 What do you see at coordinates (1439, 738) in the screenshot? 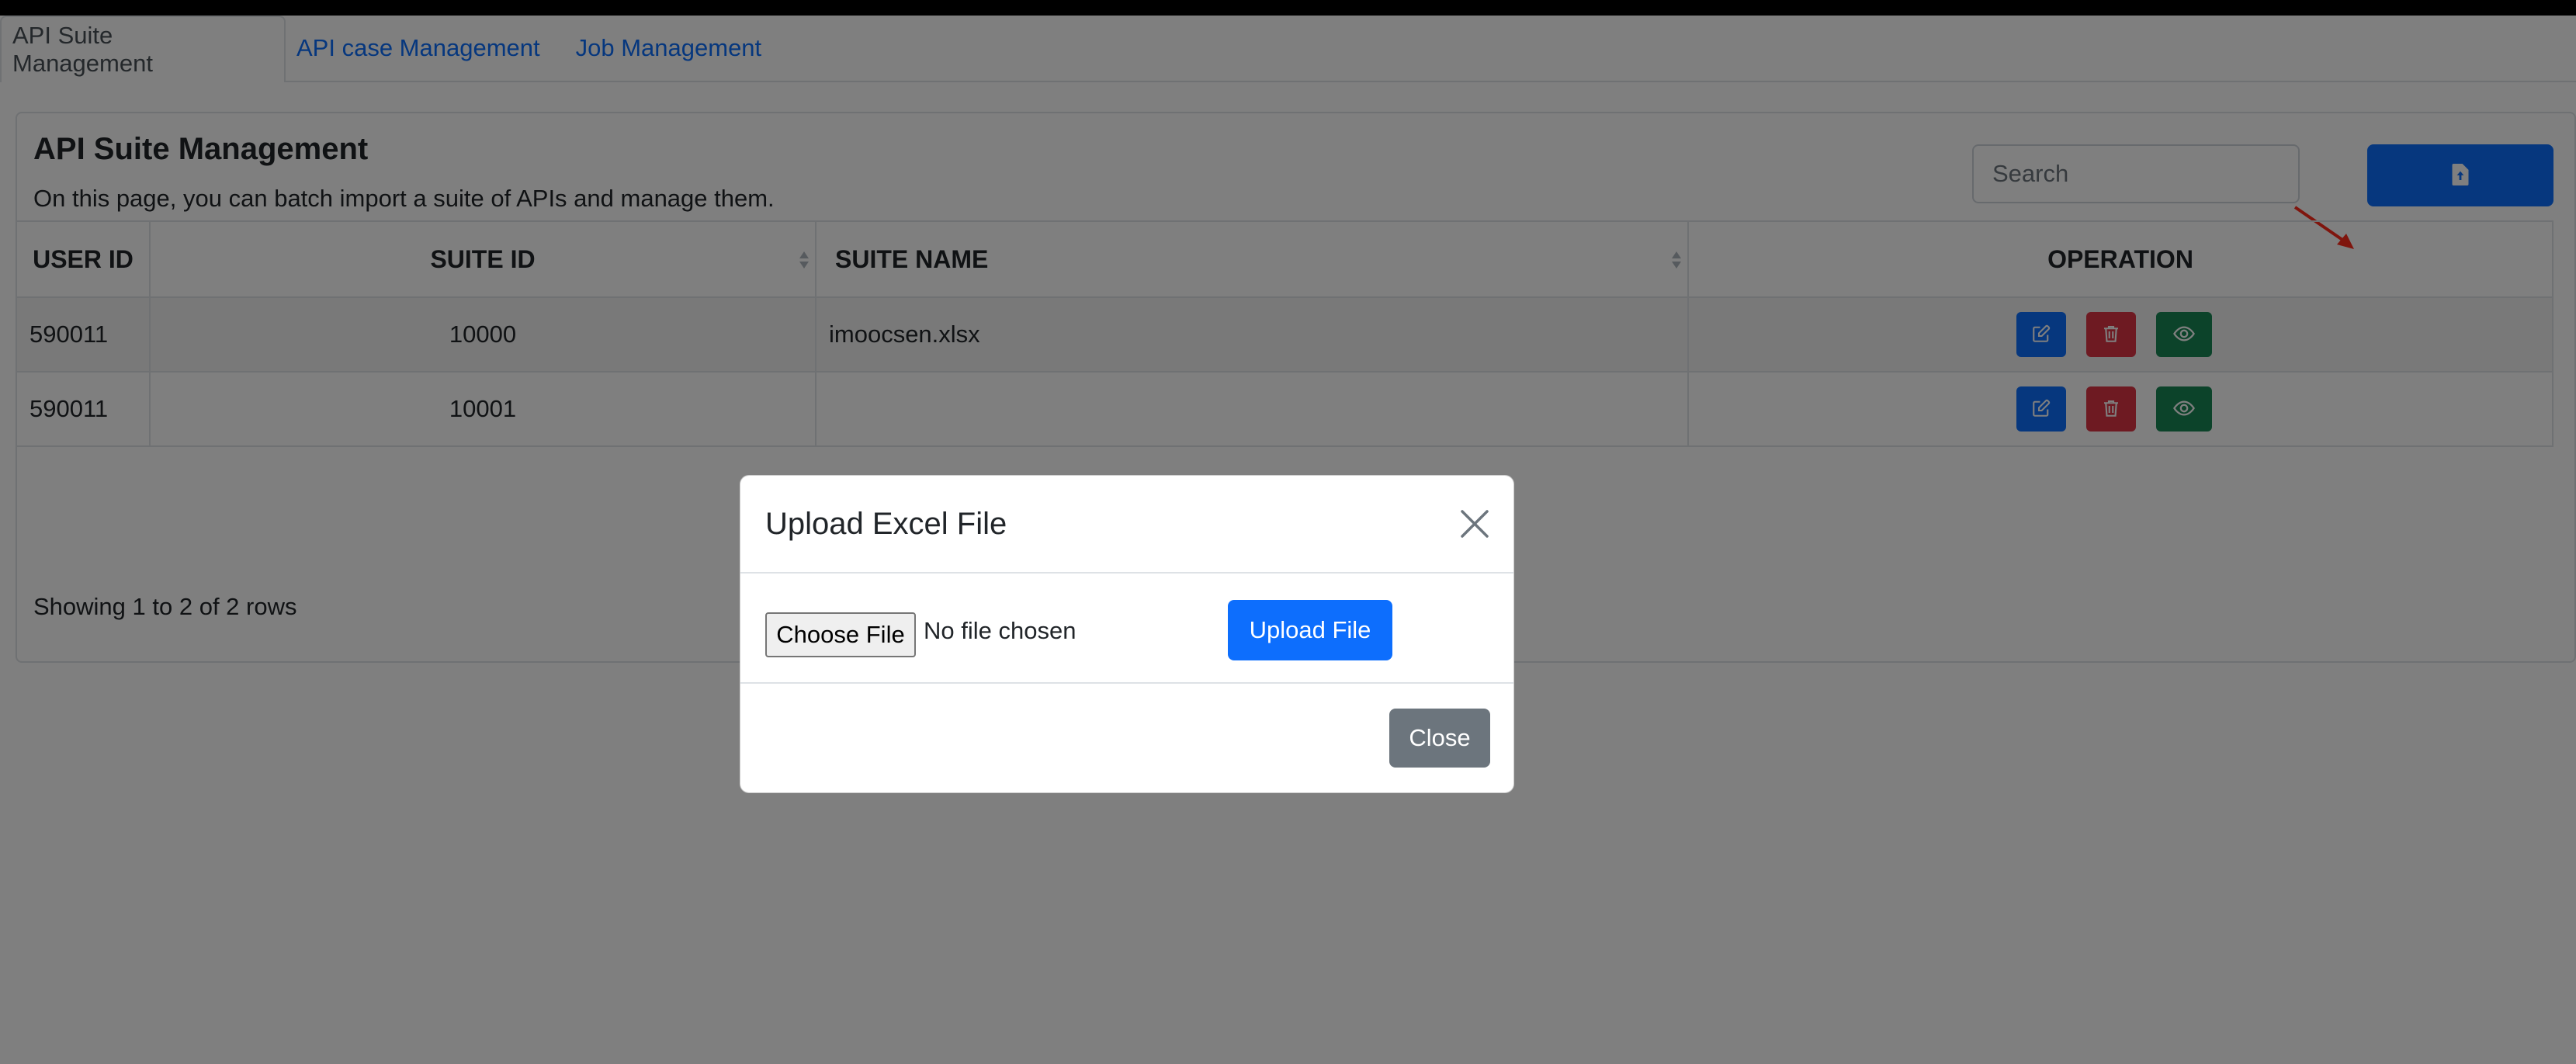
I see `close-button: Close` at bounding box center [1439, 738].